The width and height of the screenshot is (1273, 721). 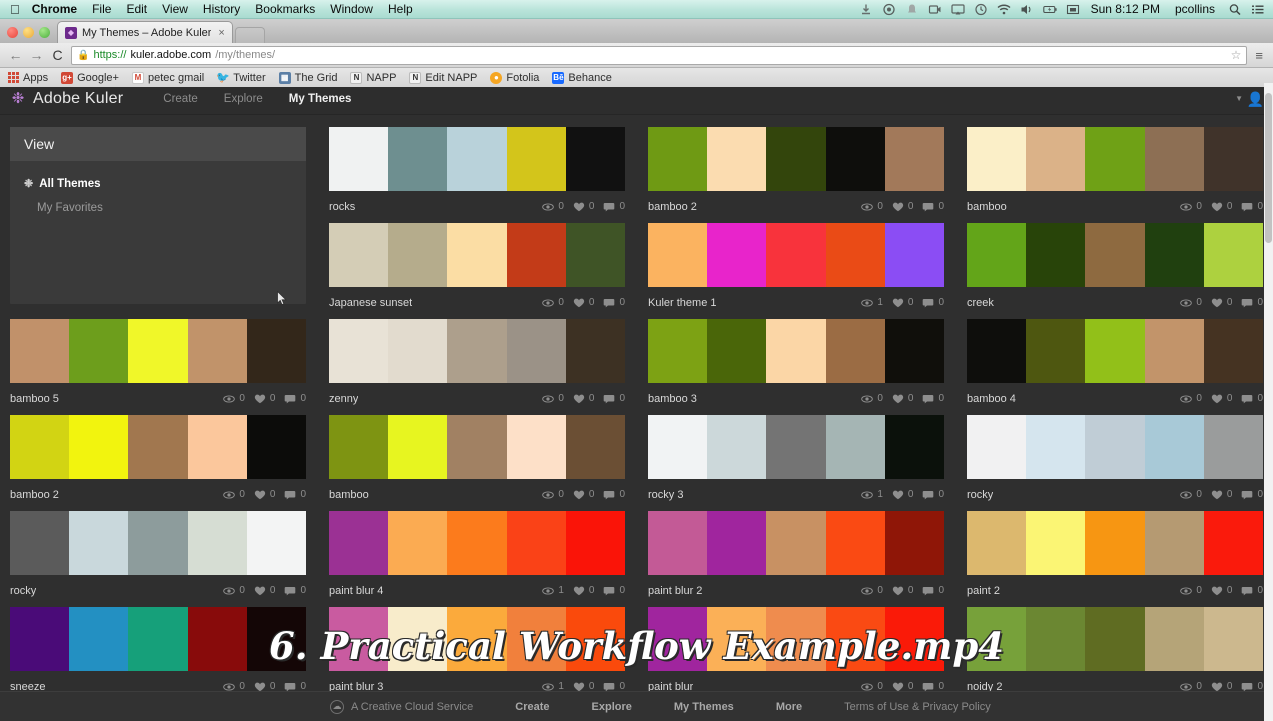 I want to click on theme-card: paint blur 0 0 0, so click(x=796, y=655).